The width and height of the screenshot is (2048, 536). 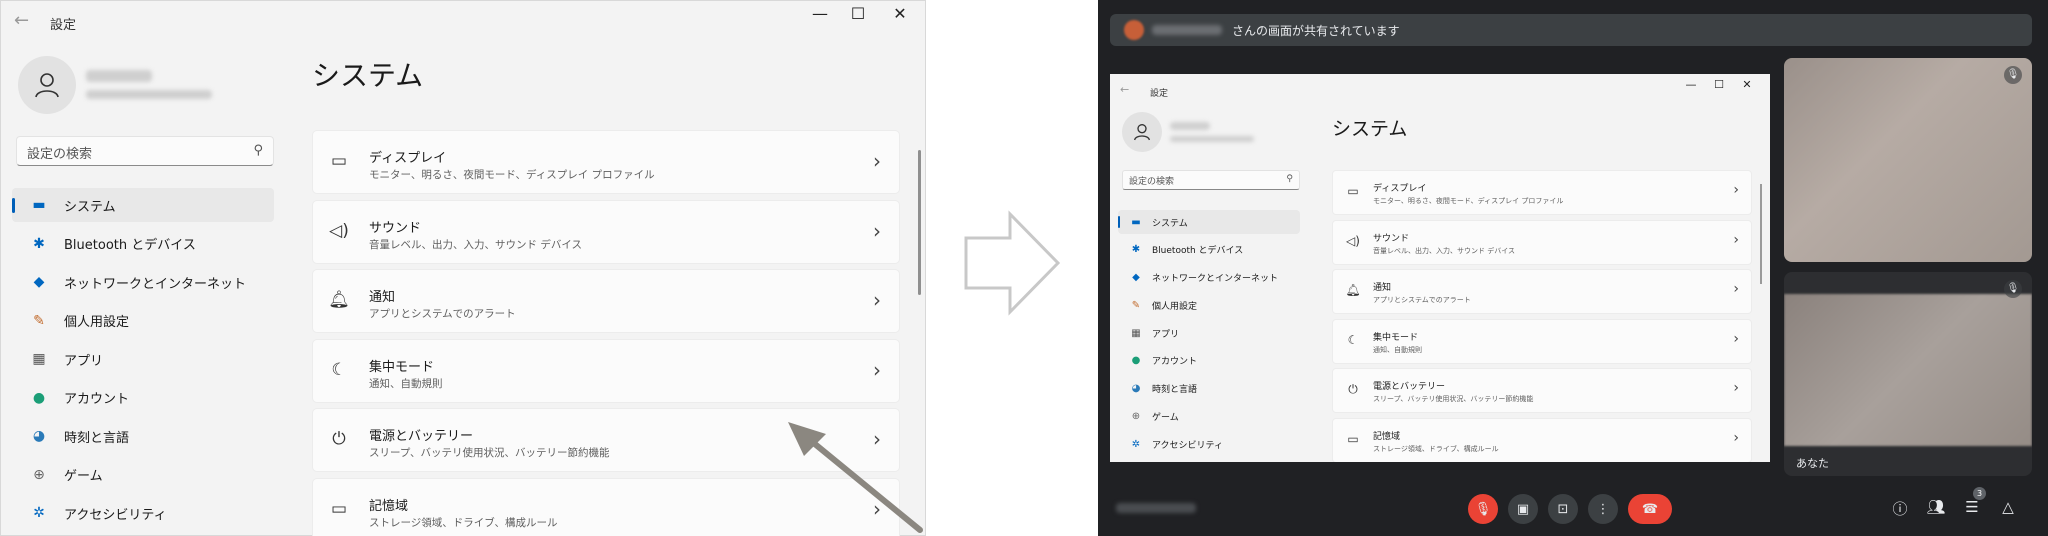 What do you see at coordinates (820, 13) in the screenshot?
I see `minimize-icon: —` at bounding box center [820, 13].